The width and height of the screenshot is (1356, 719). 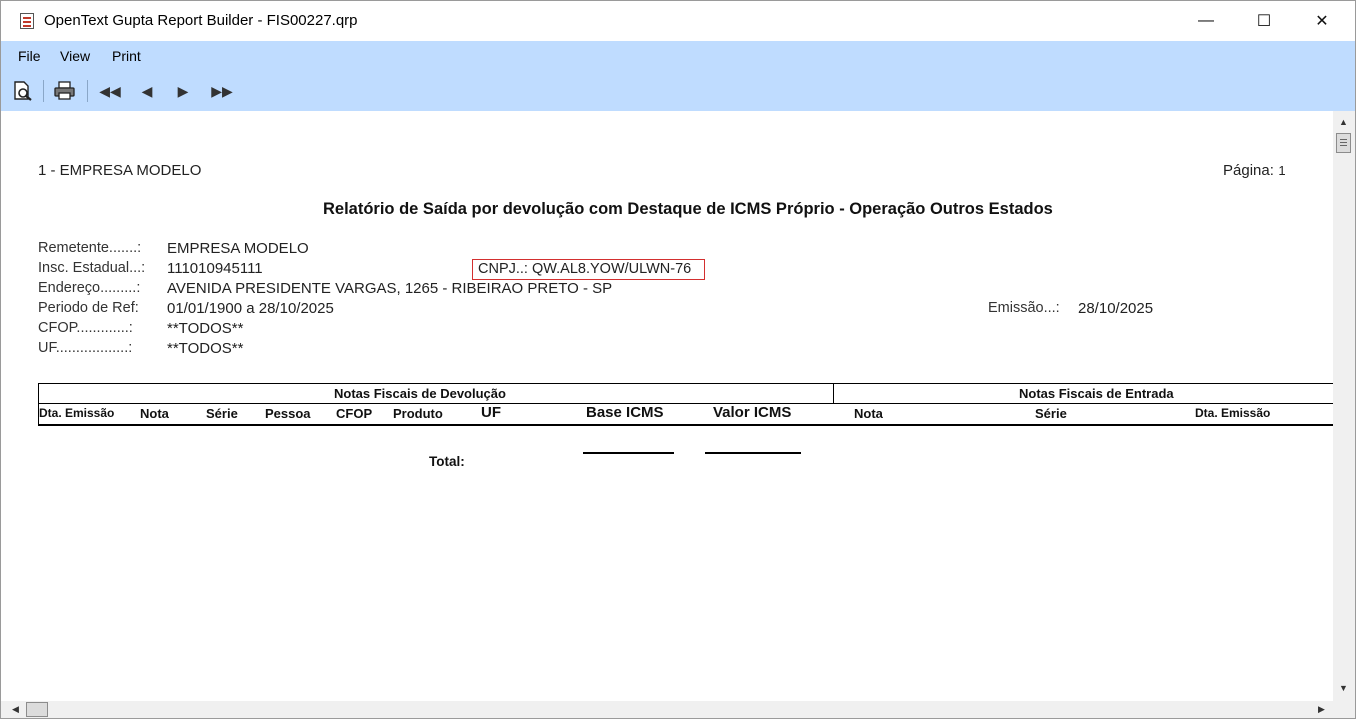 What do you see at coordinates (147, 91) in the screenshot?
I see `previous-page-icon: ◀` at bounding box center [147, 91].